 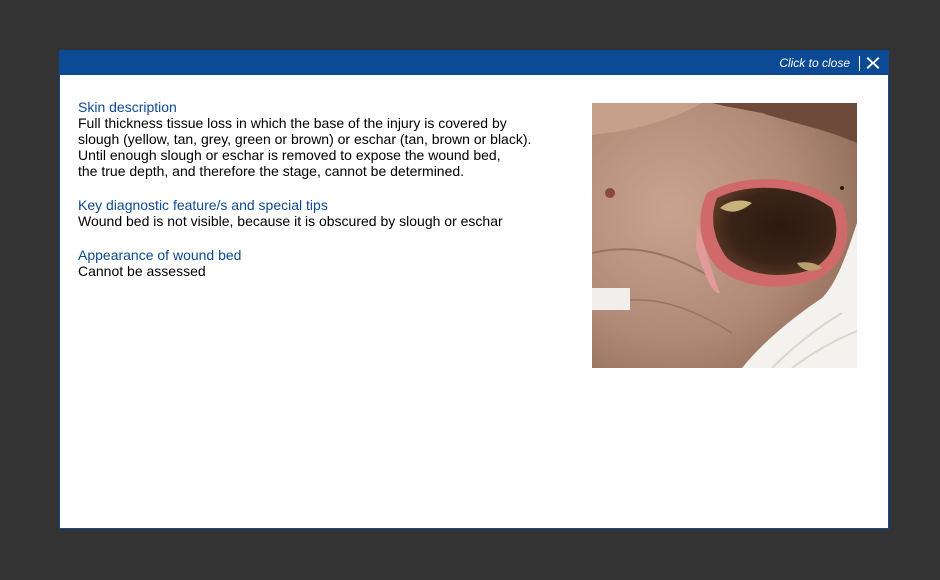 I want to click on close-button: Click to close, so click(x=829, y=63).